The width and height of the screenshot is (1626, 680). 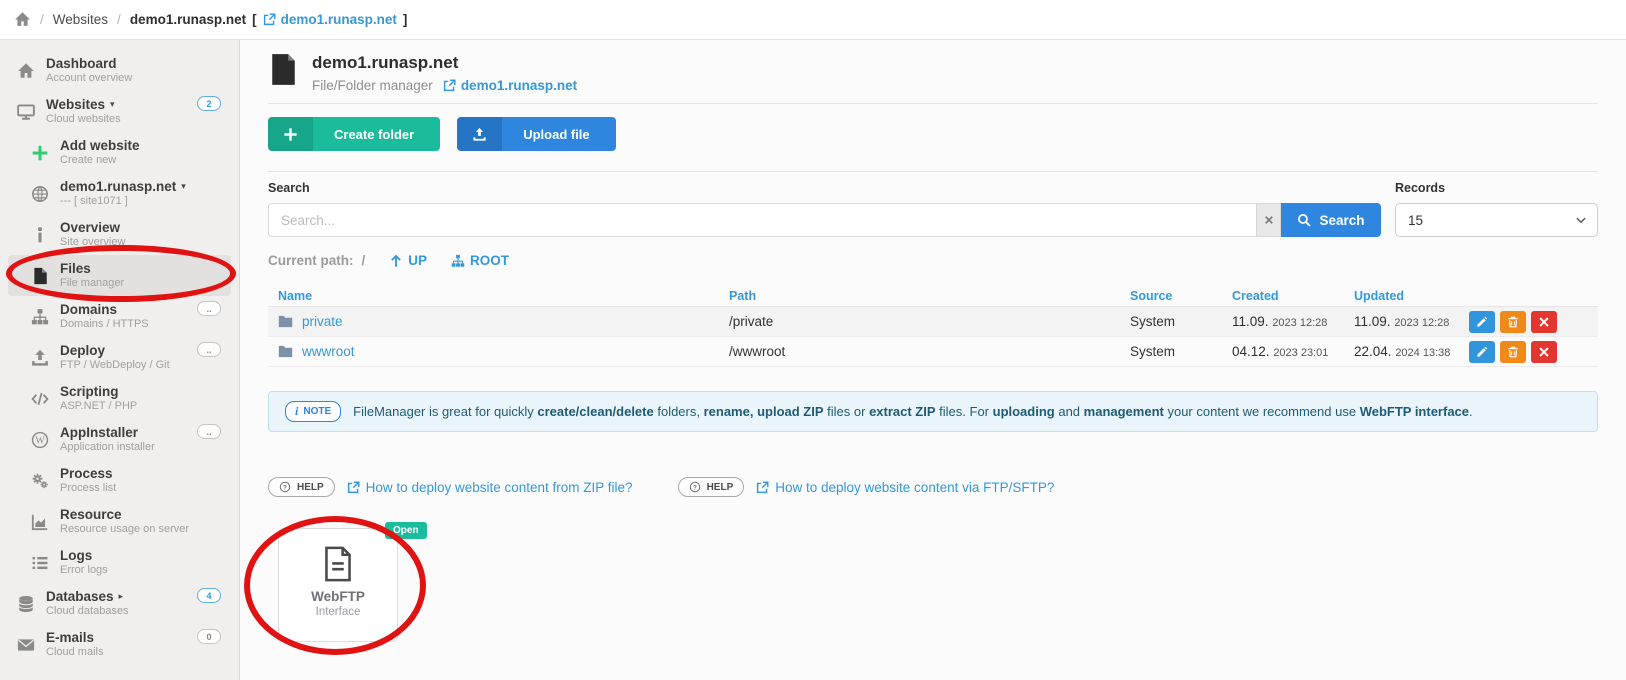 What do you see at coordinates (497, 296) in the screenshot?
I see `table-header-name: Name` at bounding box center [497, 296].